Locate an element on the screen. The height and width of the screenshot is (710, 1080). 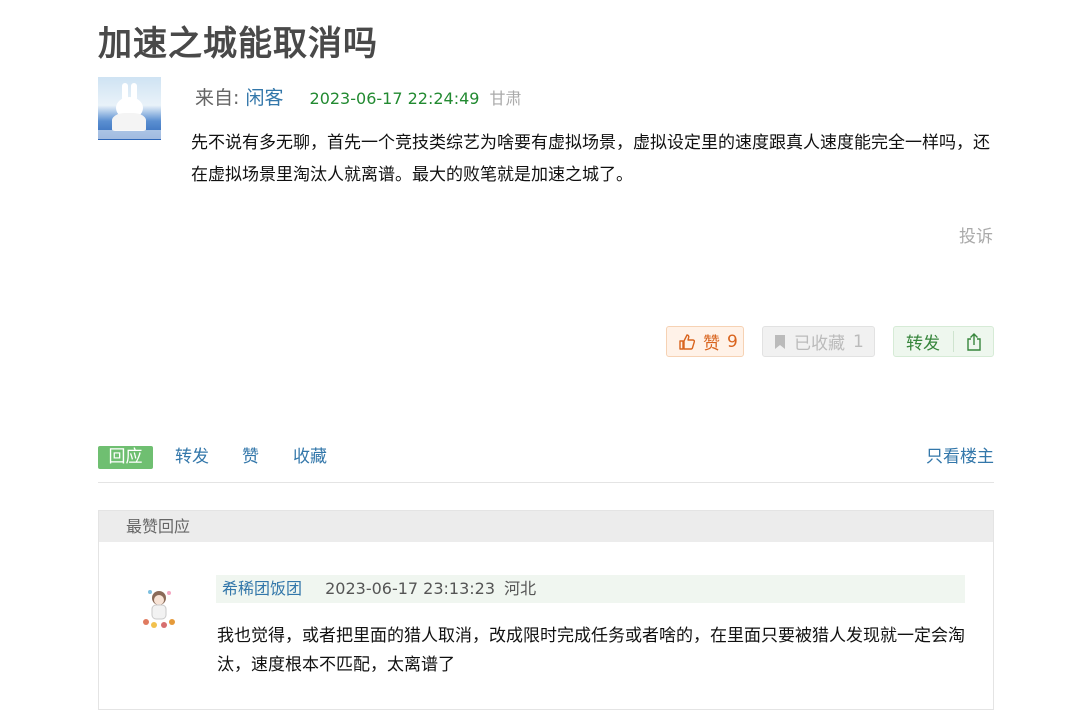
reply-location: 河北 is located at coordinates (520, 588).